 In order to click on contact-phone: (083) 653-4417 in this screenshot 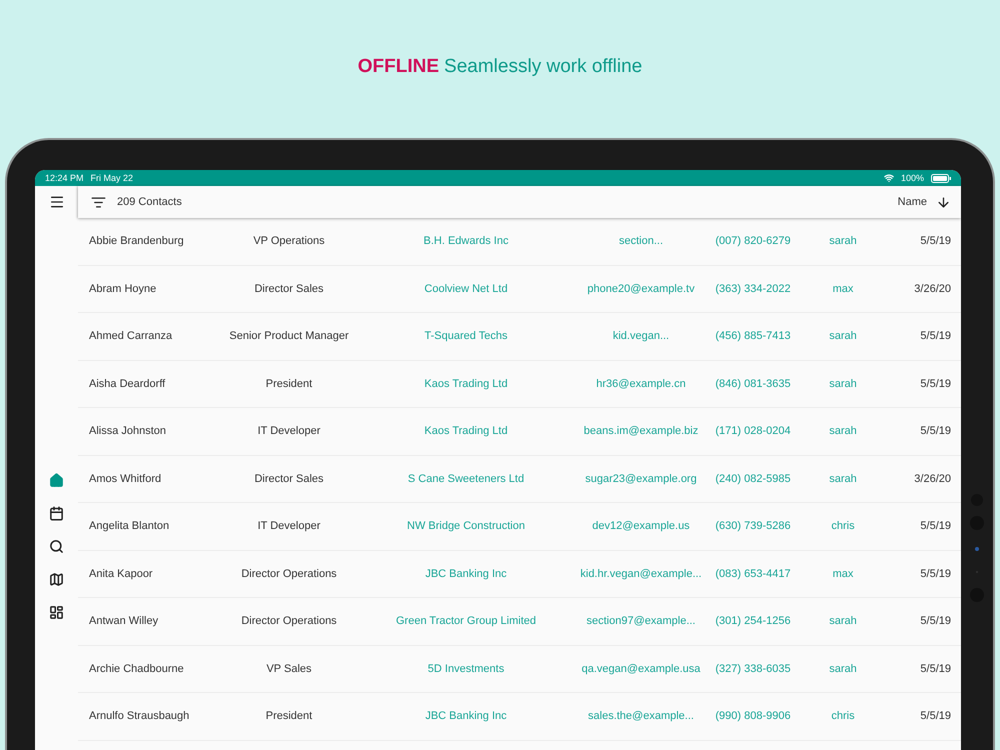, I will do `click(753, 574)`.